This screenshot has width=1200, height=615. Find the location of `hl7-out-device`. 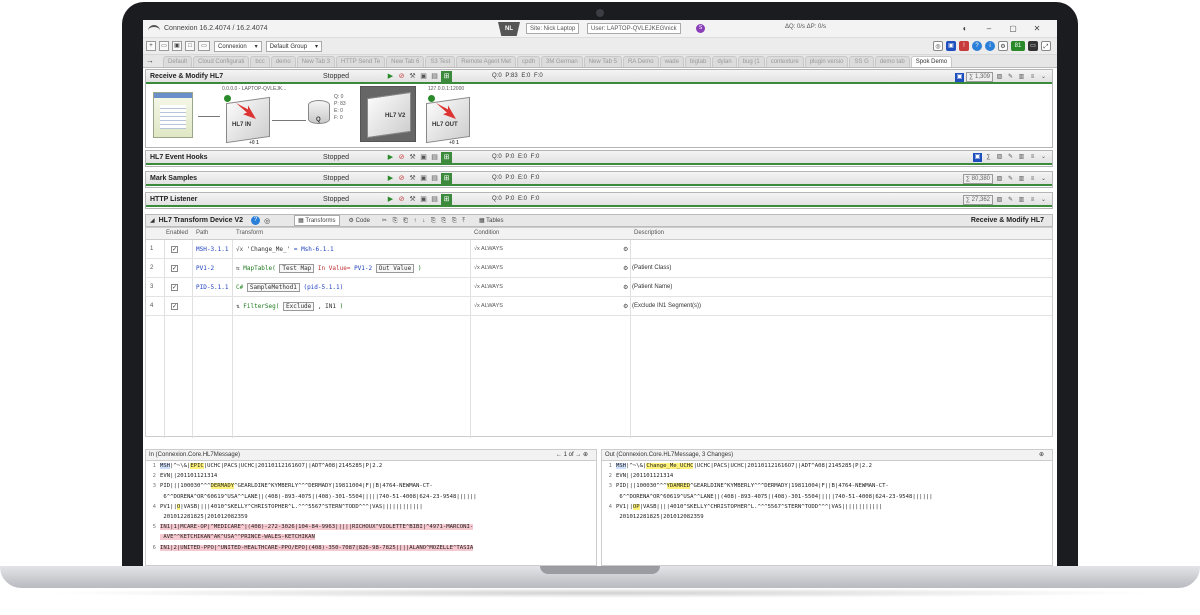

hl7-out-device is located at coordinates (448, 120).